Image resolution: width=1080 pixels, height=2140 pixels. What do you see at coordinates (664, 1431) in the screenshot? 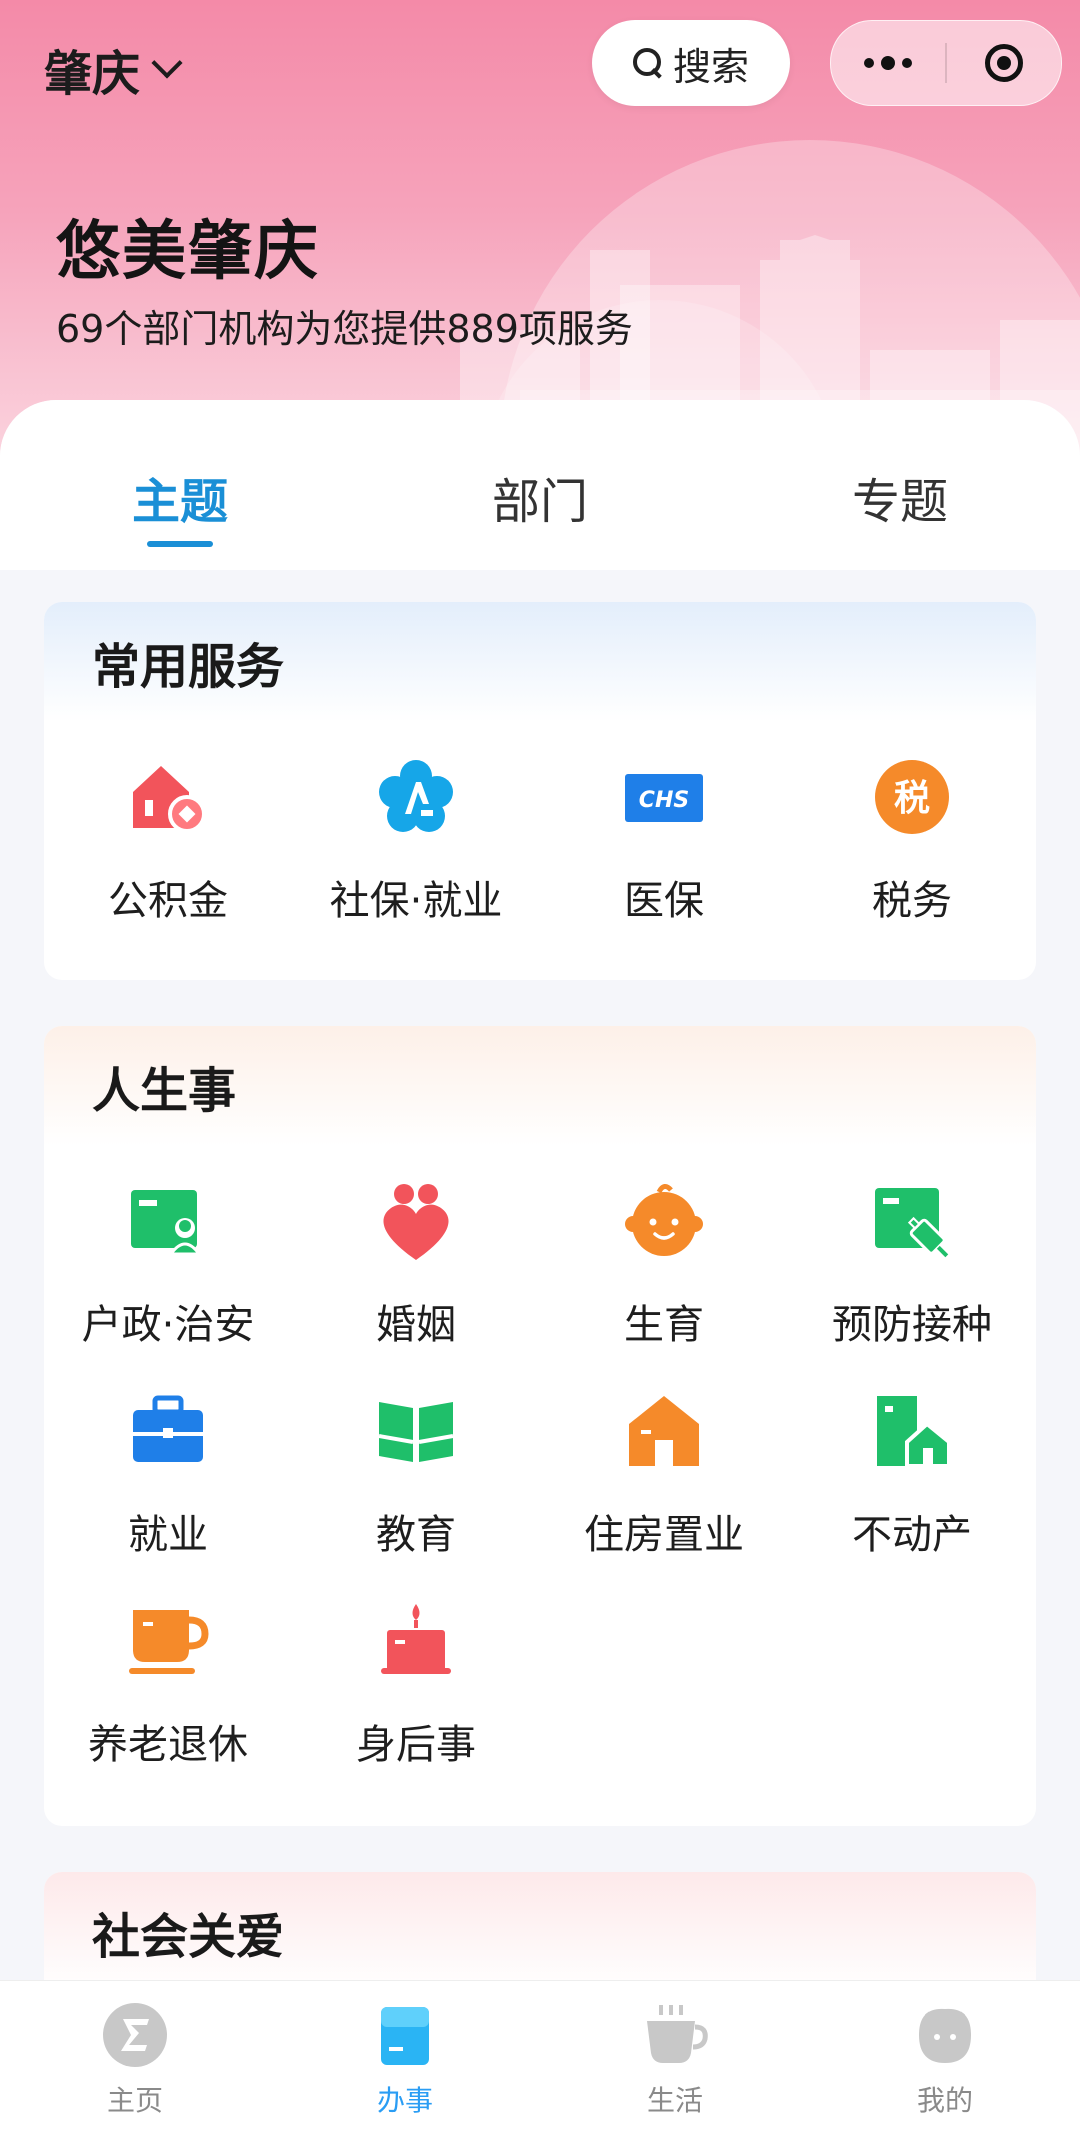
I see `house-icon` at bounding box center [664, 1431].